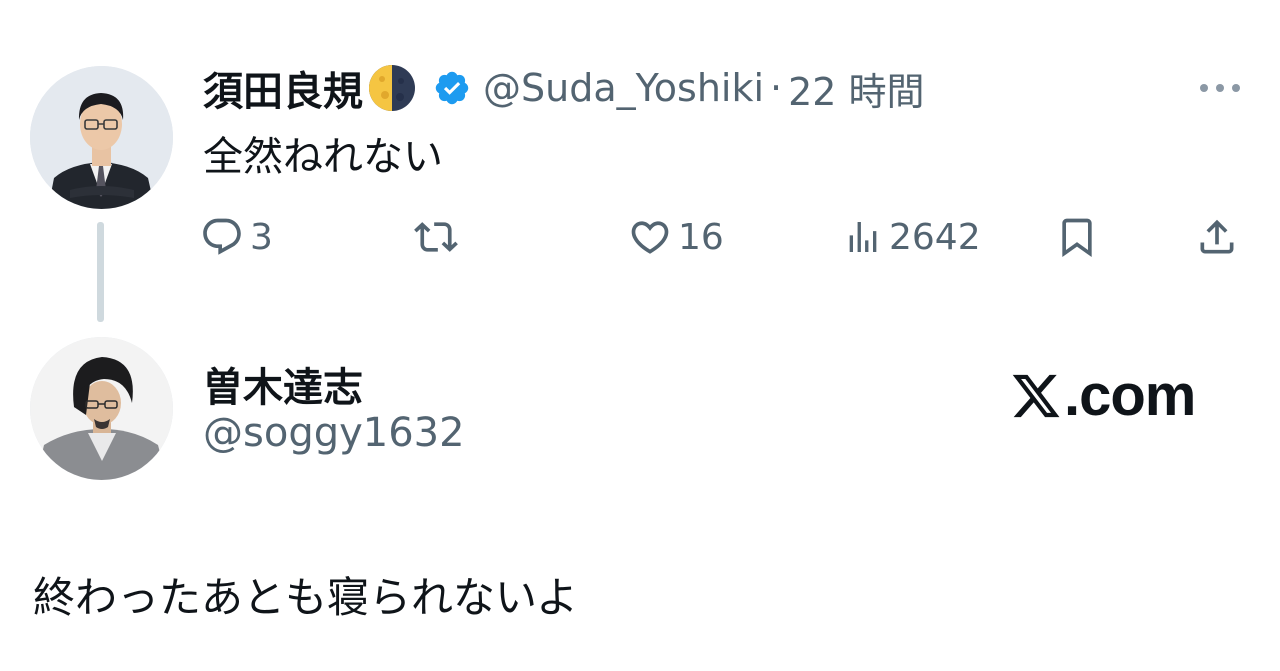 The height and width of the screenshot is (671, 1280). What do you see at coordinates (323, 157) in the screenshot?
I see `tweet-text: 全然ねれない` at bounding box center [323, 157].